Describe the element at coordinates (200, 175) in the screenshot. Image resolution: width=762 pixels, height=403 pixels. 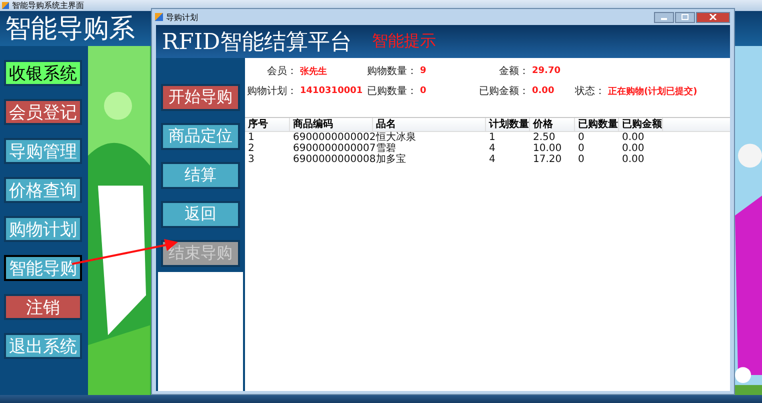
I see `action-button: 结算` at that location.